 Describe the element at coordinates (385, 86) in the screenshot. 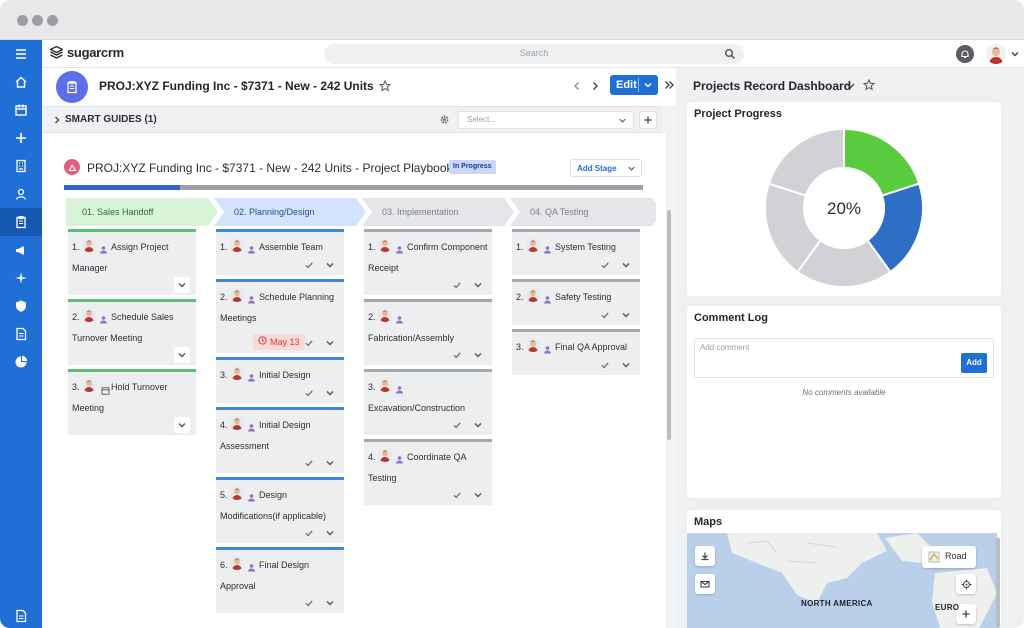

I see `favorite-star-icon` at that location.